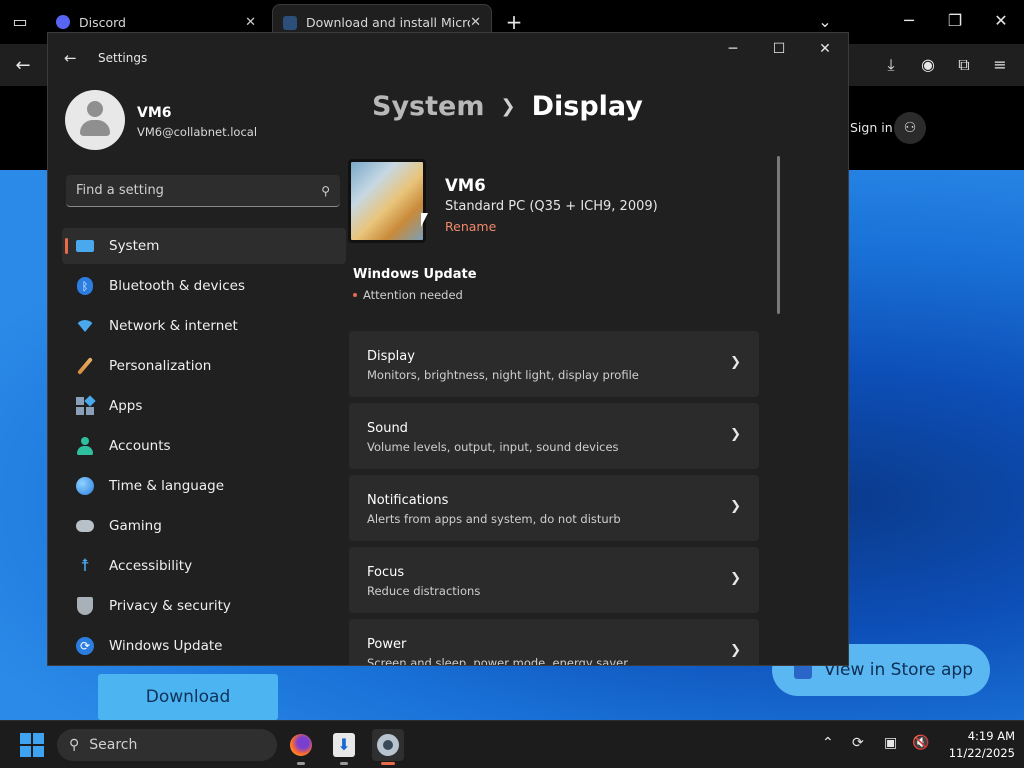 This screenshot has height=768, width=1024. Describe the element at coordinates (126, 406) in the screenshot. I see `sidebar-item-label: Apps` at that location.